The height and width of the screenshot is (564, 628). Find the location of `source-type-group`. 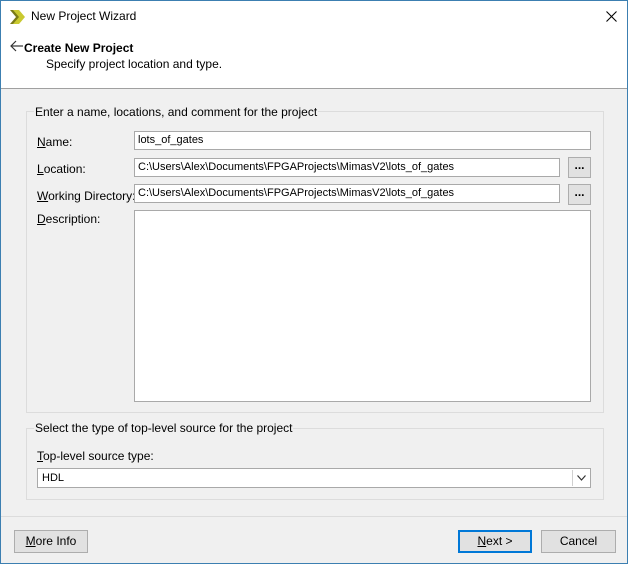

source-type-group is located at coordinates (315, 464).